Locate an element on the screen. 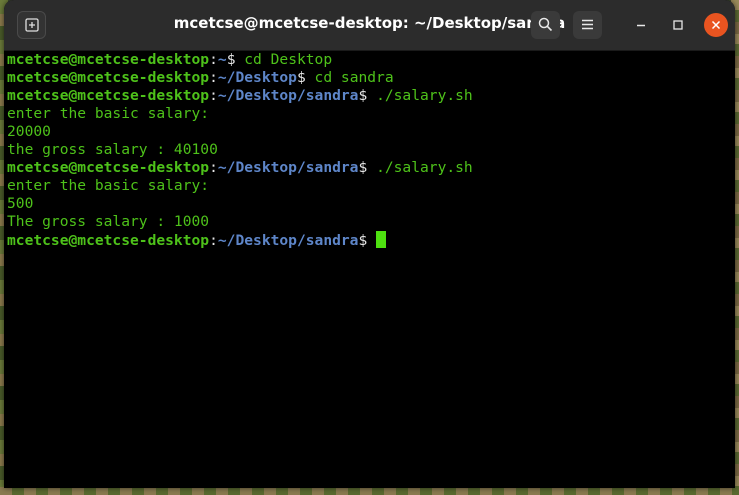 This screenshot has height=495, width=739. search-button is located at coordinates (545, 25).